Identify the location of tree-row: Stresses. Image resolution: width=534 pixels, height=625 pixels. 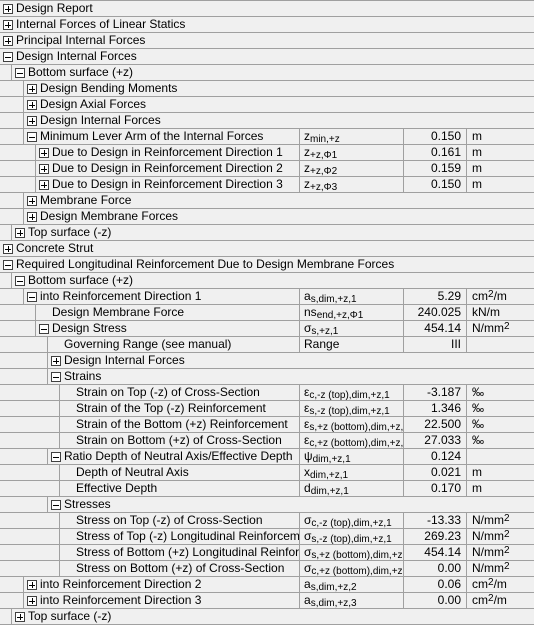
(267, 505).